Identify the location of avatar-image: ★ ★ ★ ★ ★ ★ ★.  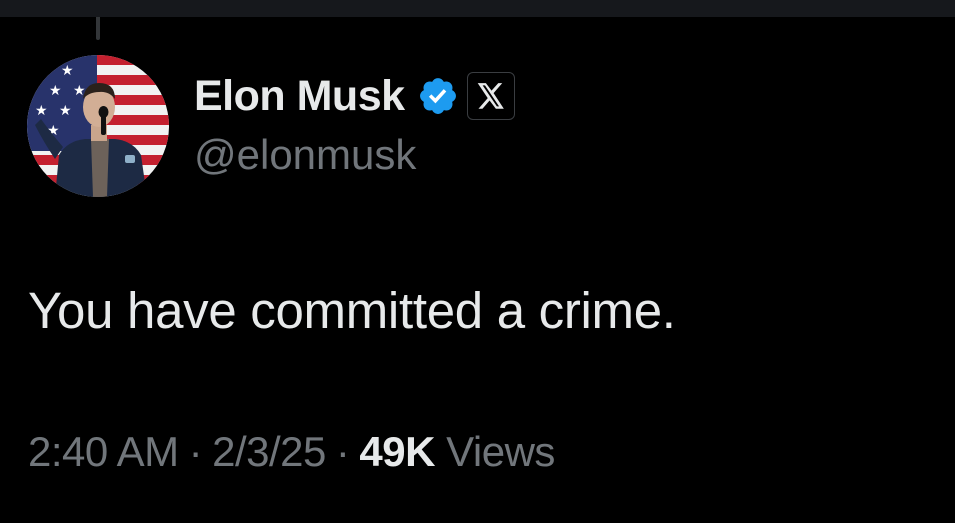
(98, 126).